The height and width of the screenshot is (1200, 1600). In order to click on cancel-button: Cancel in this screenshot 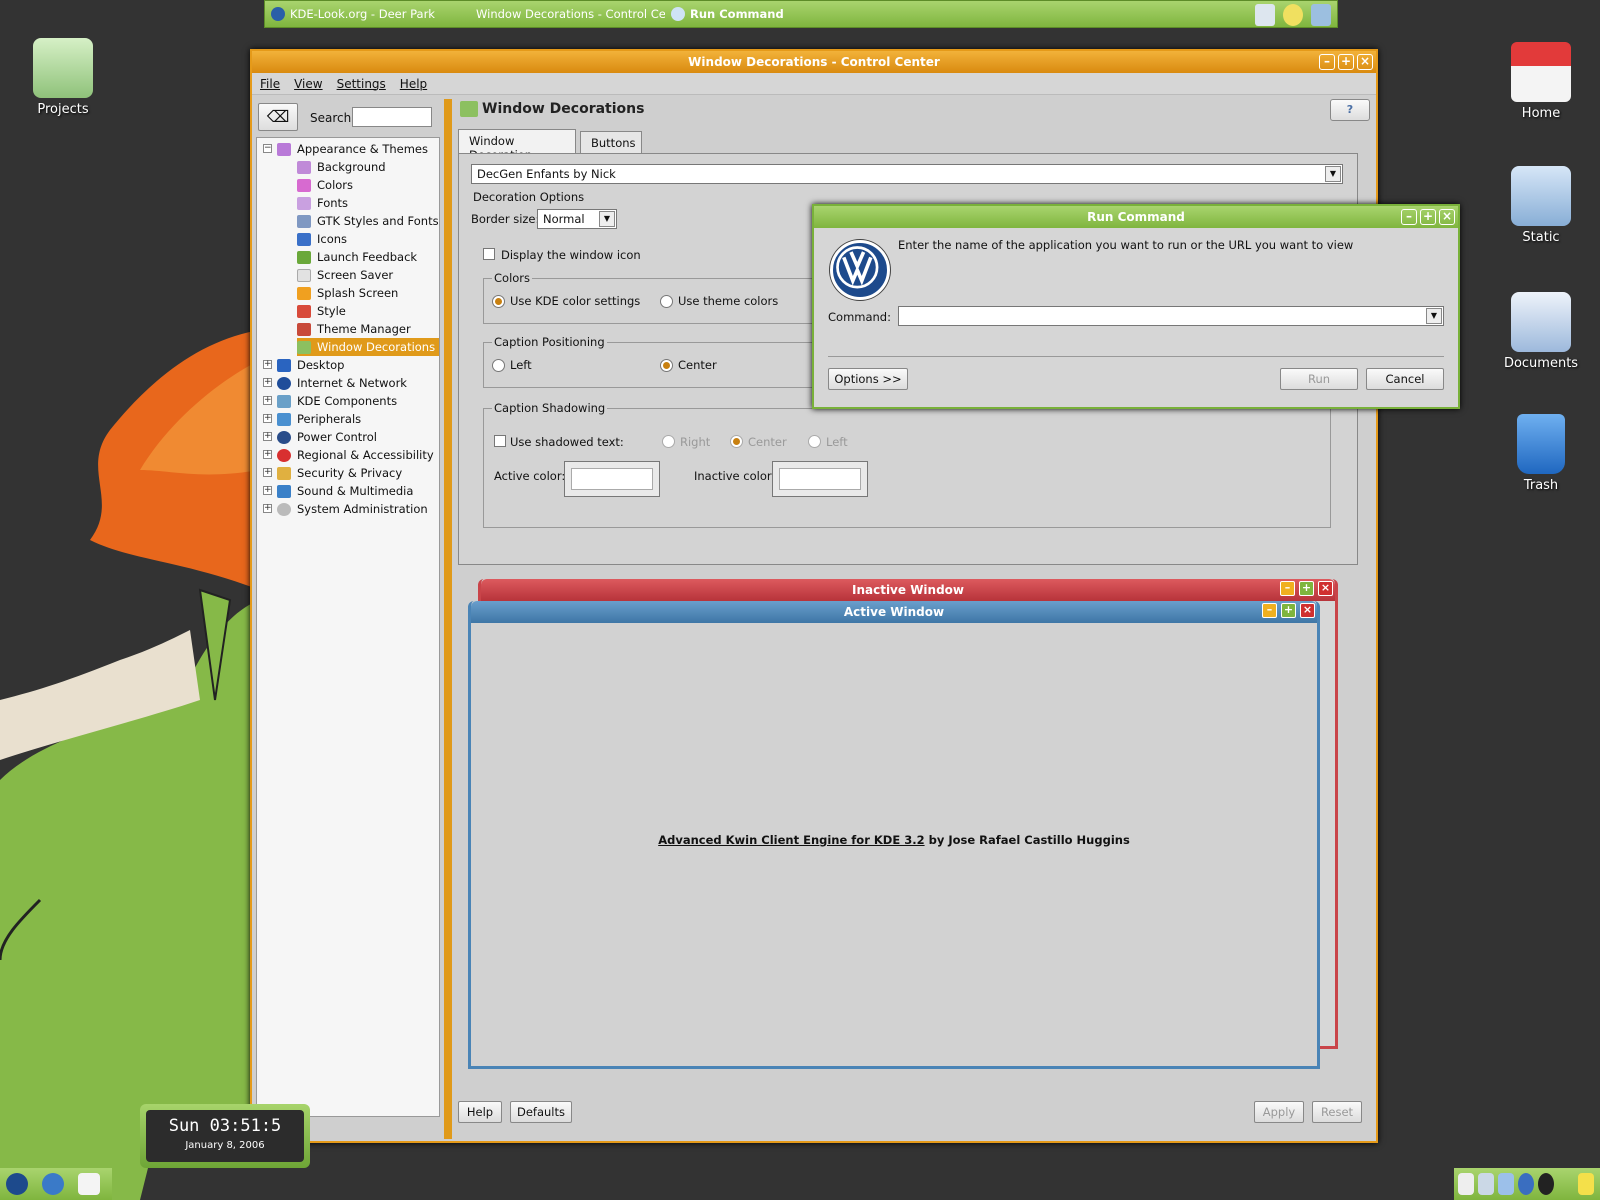, I will do `click(1405, 379)`.